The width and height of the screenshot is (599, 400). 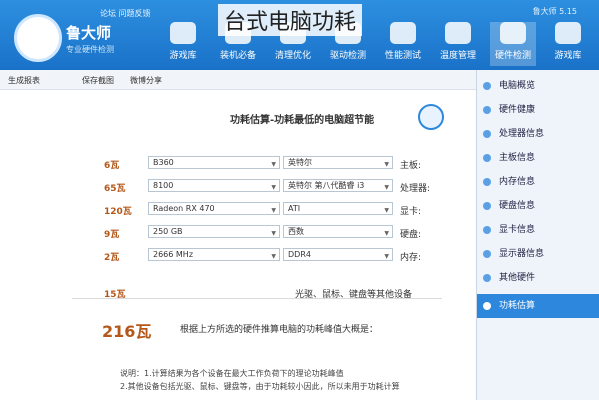 What do you see at coordinates (431, 117) in the screenshot?
I see `calculator-icon` at bounding box center [431, 117].